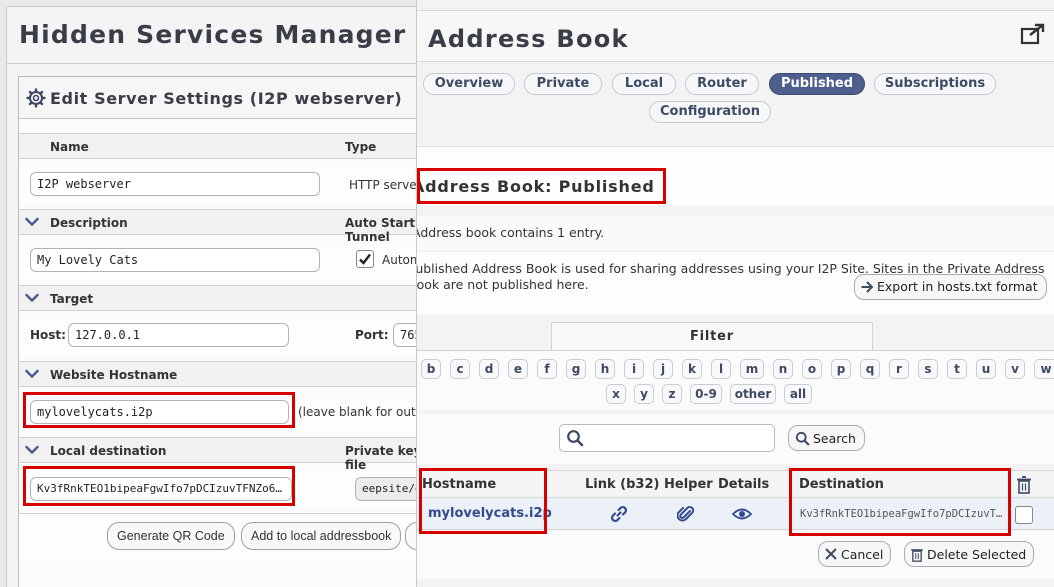 The width and height of the screenshot is (1054, 587). What do you see at coordinates (619, 514) in the screenshot?
I see `link-icon` at bounding box center [619, 514].